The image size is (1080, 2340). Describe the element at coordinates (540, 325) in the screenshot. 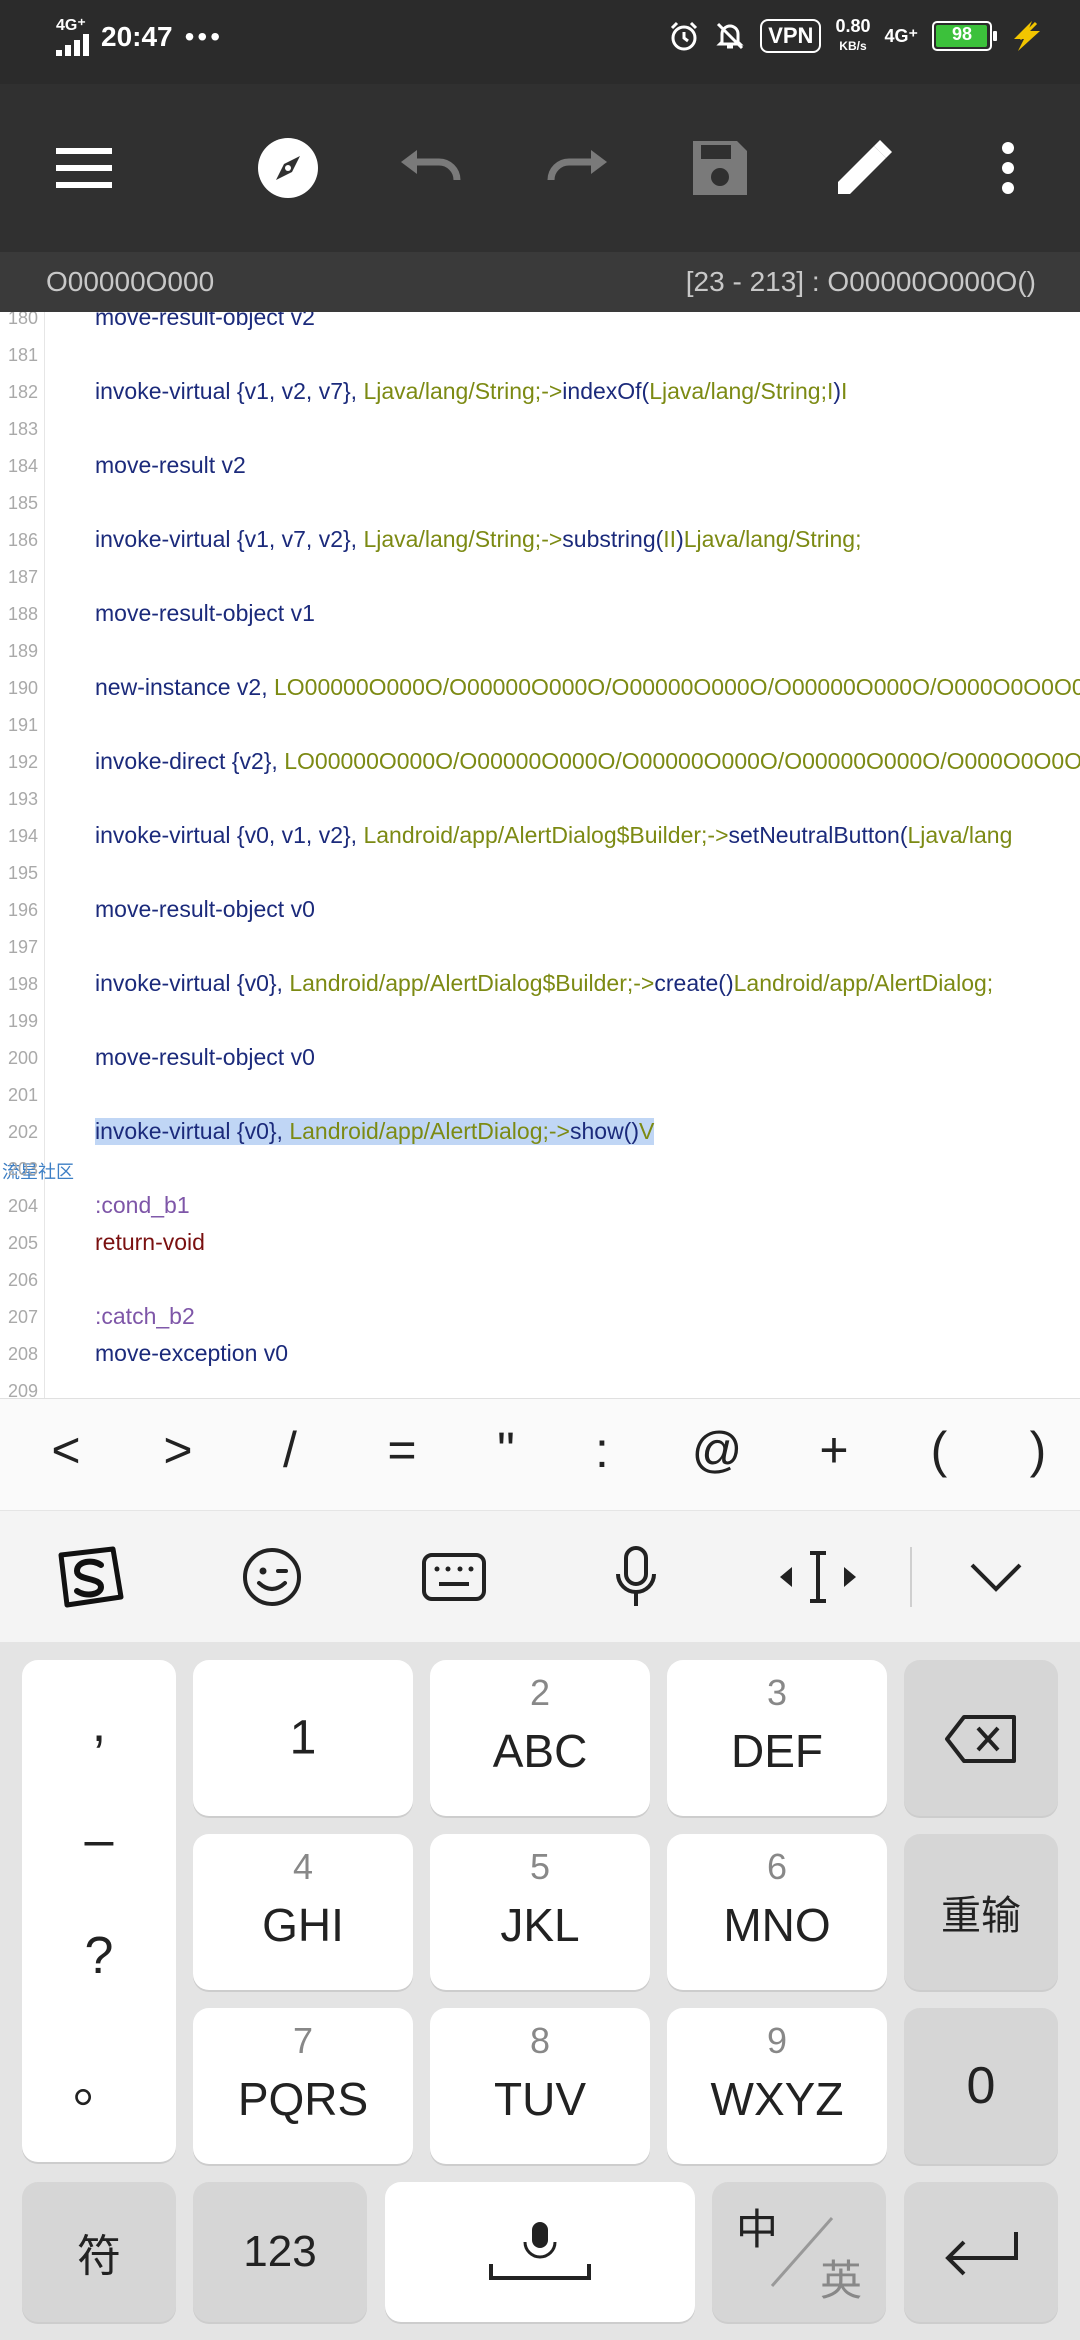

I see `code-line: 180 move-result-object v2` at that location.